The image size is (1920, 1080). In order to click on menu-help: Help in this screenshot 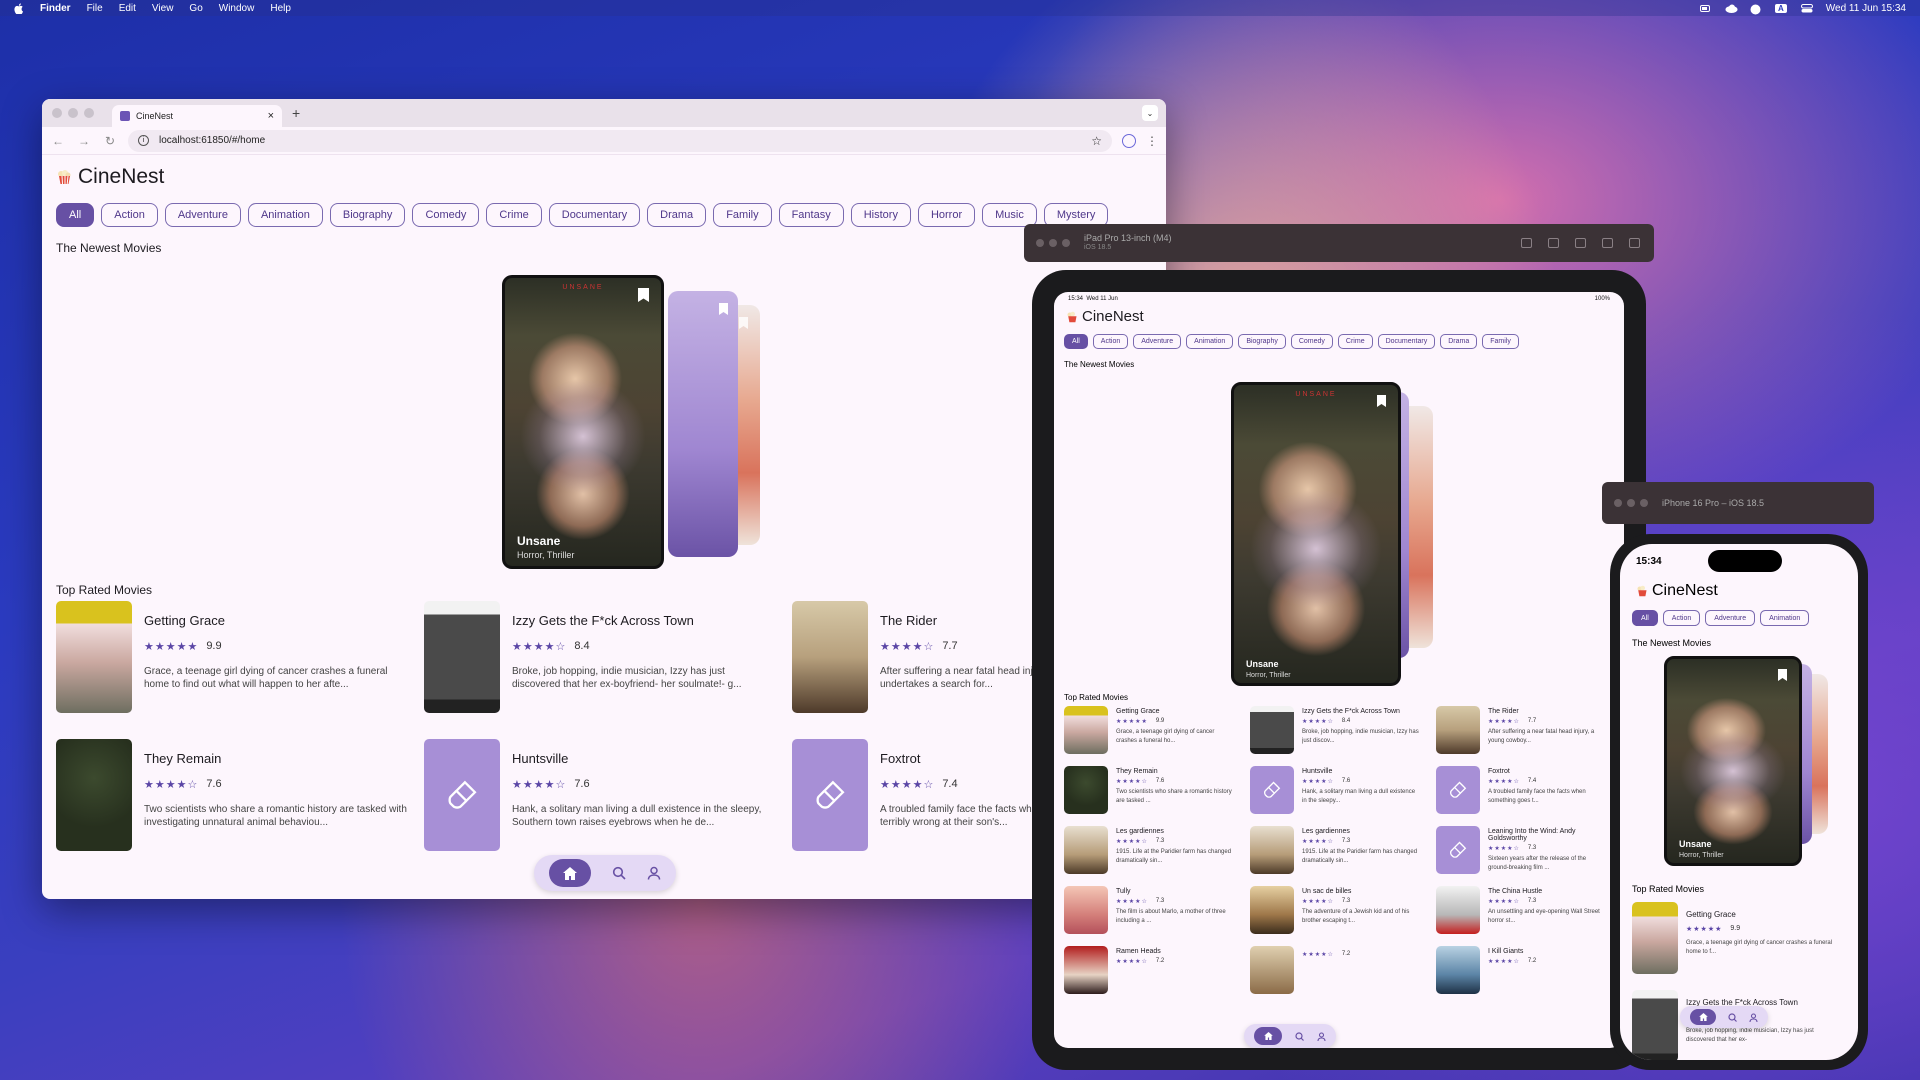, I will do `click(280, 8)`.